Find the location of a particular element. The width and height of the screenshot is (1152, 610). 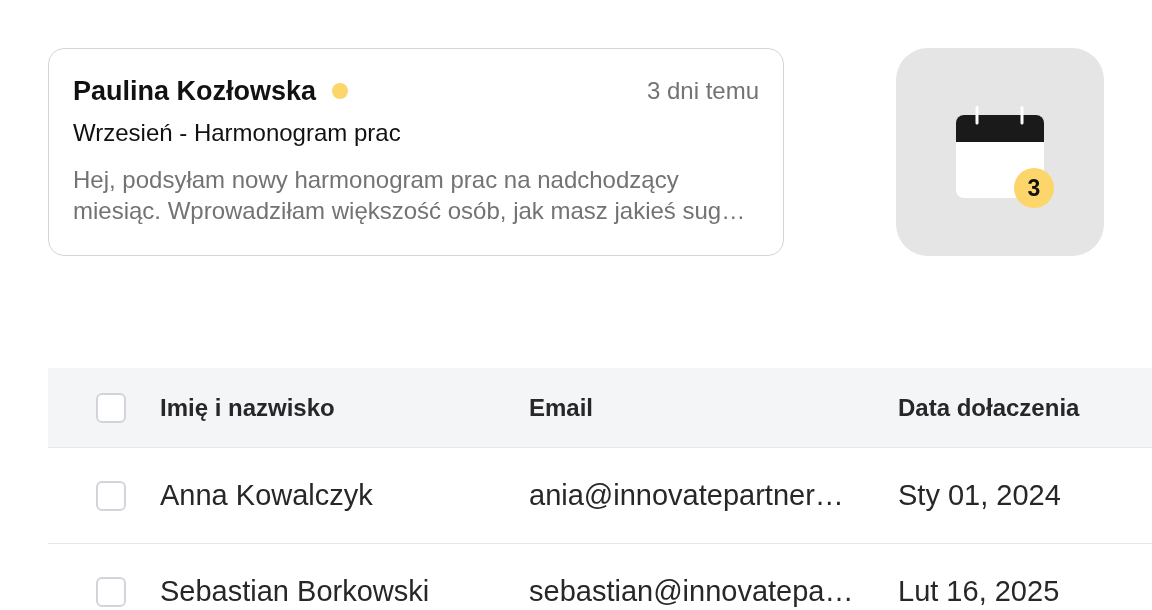

column-header: Imię i nazwisko is located at coordinates (344, 407).